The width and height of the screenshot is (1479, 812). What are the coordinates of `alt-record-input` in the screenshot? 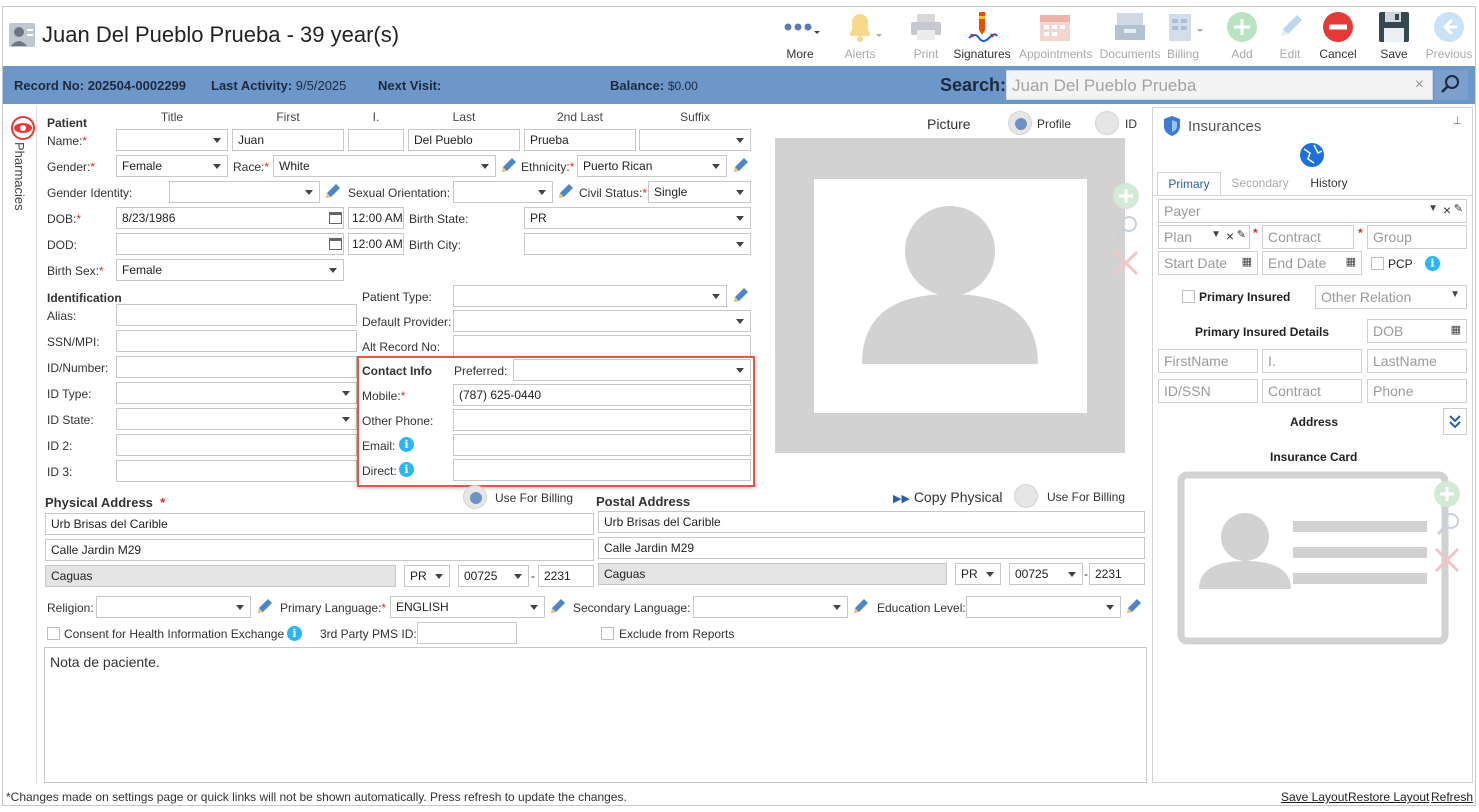 It's located at (602, 346).